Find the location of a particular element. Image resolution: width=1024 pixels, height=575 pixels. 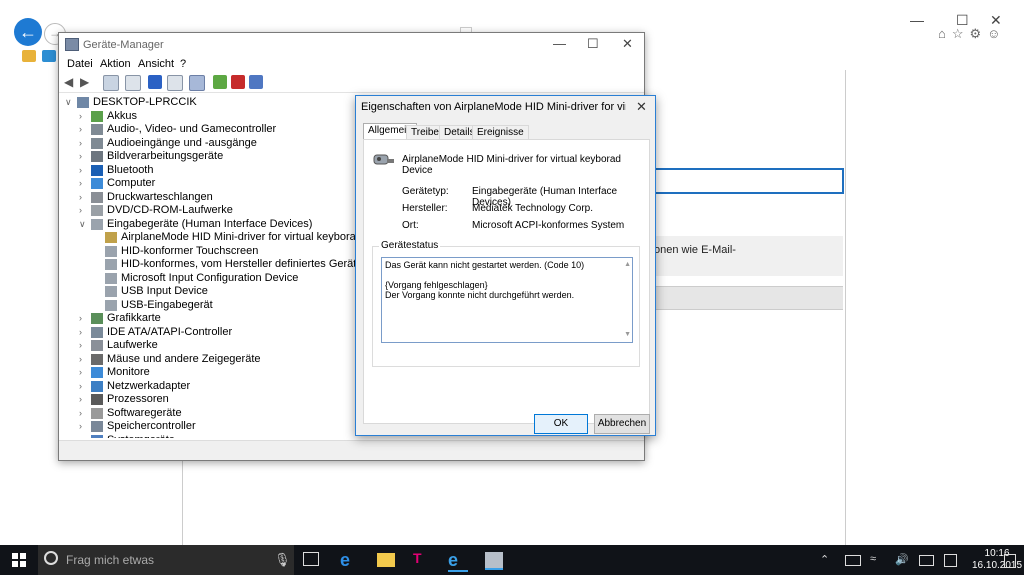

menu-datei: Datei is located at coordinates (80, 64).